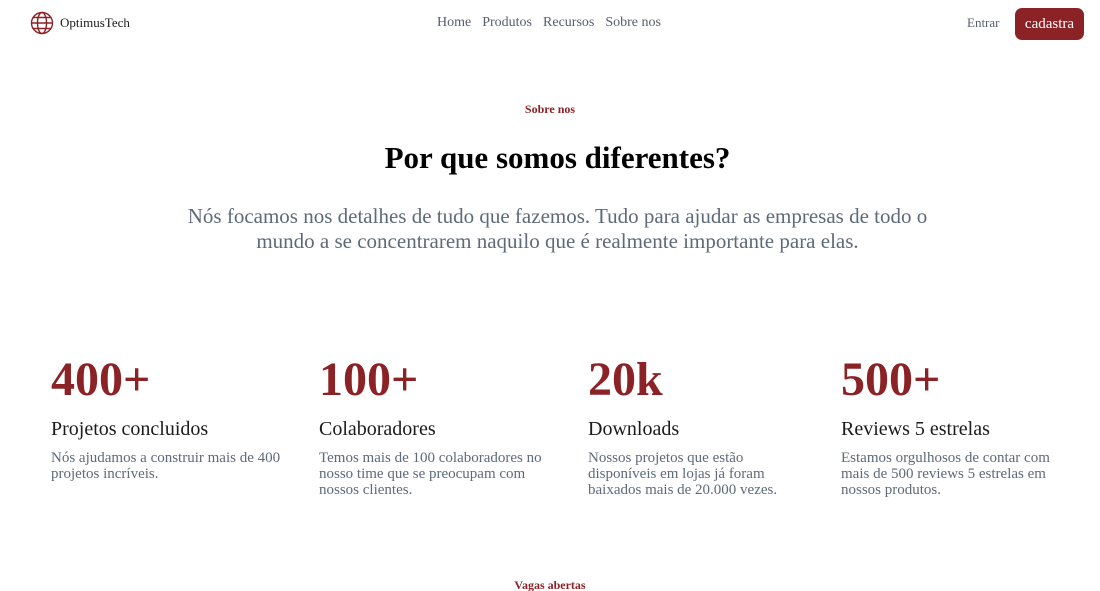 The width and height of the screenshot is (1100, 591). I want to click on stat-label: Projetos concluidos, so click(130, 429).